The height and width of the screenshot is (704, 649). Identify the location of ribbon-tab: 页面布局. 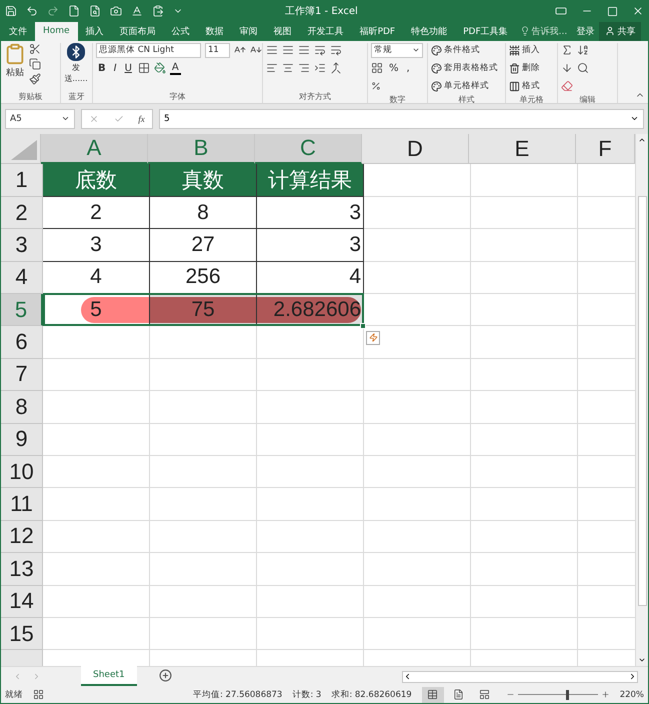
(138, 31).